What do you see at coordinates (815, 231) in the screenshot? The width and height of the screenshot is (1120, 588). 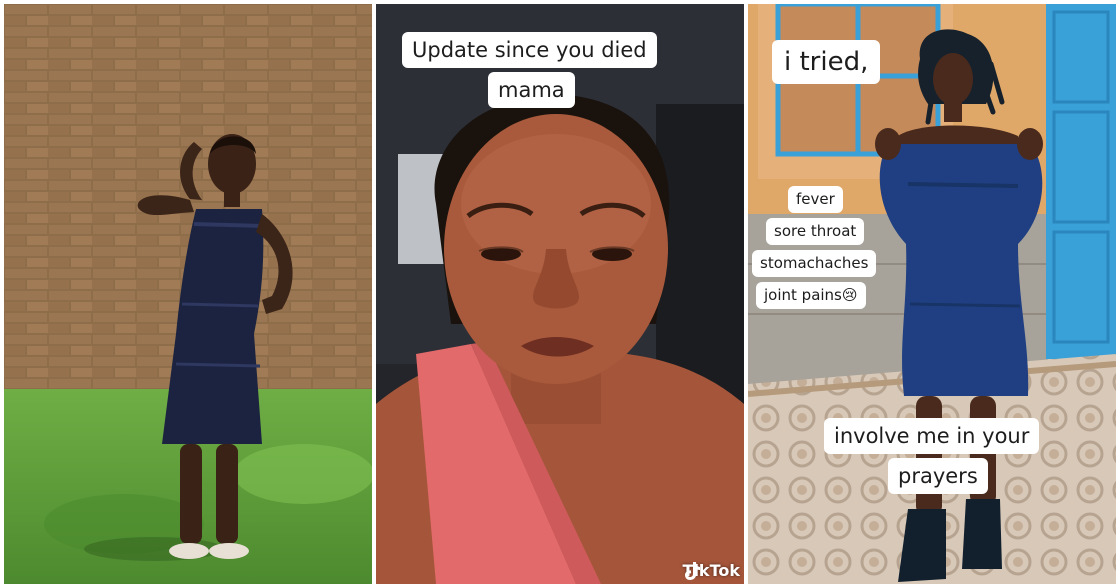 I see `caption-symptom-sore-throat: sore throat` at bounding box center [815, 231].